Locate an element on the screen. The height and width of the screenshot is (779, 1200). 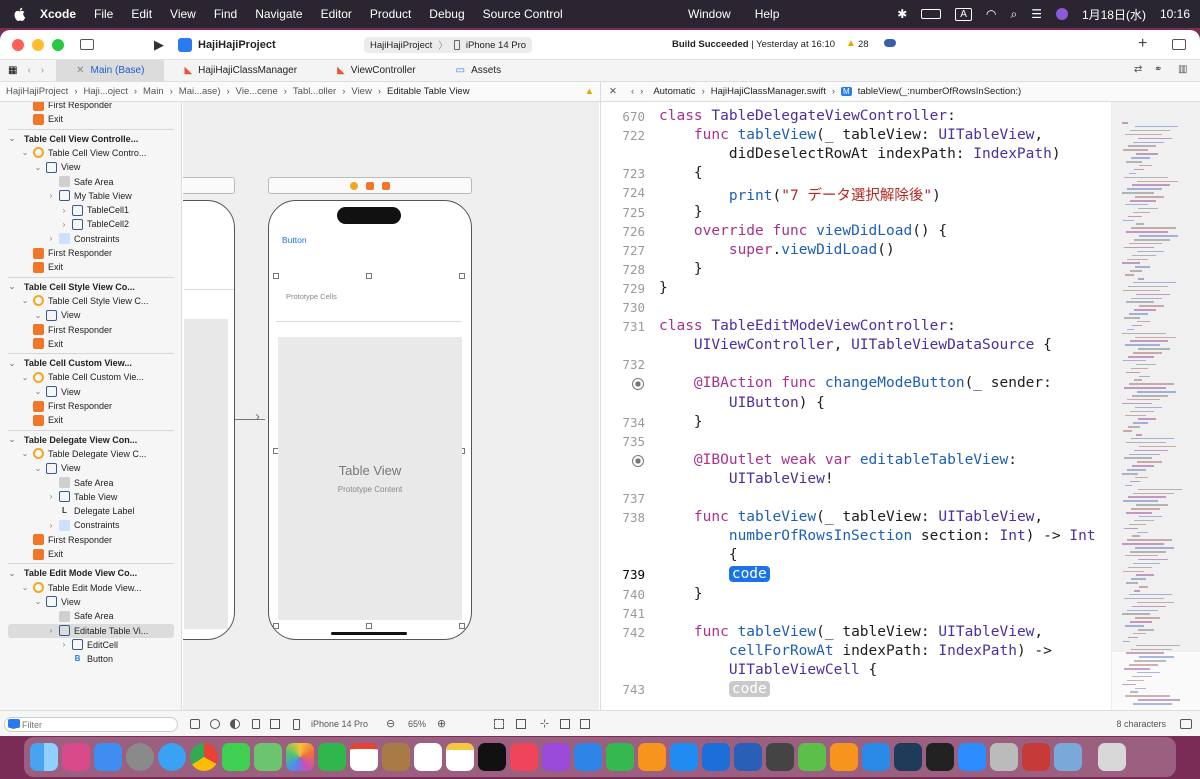
grid-icon: ▦ is located at coordinates (12, 70).